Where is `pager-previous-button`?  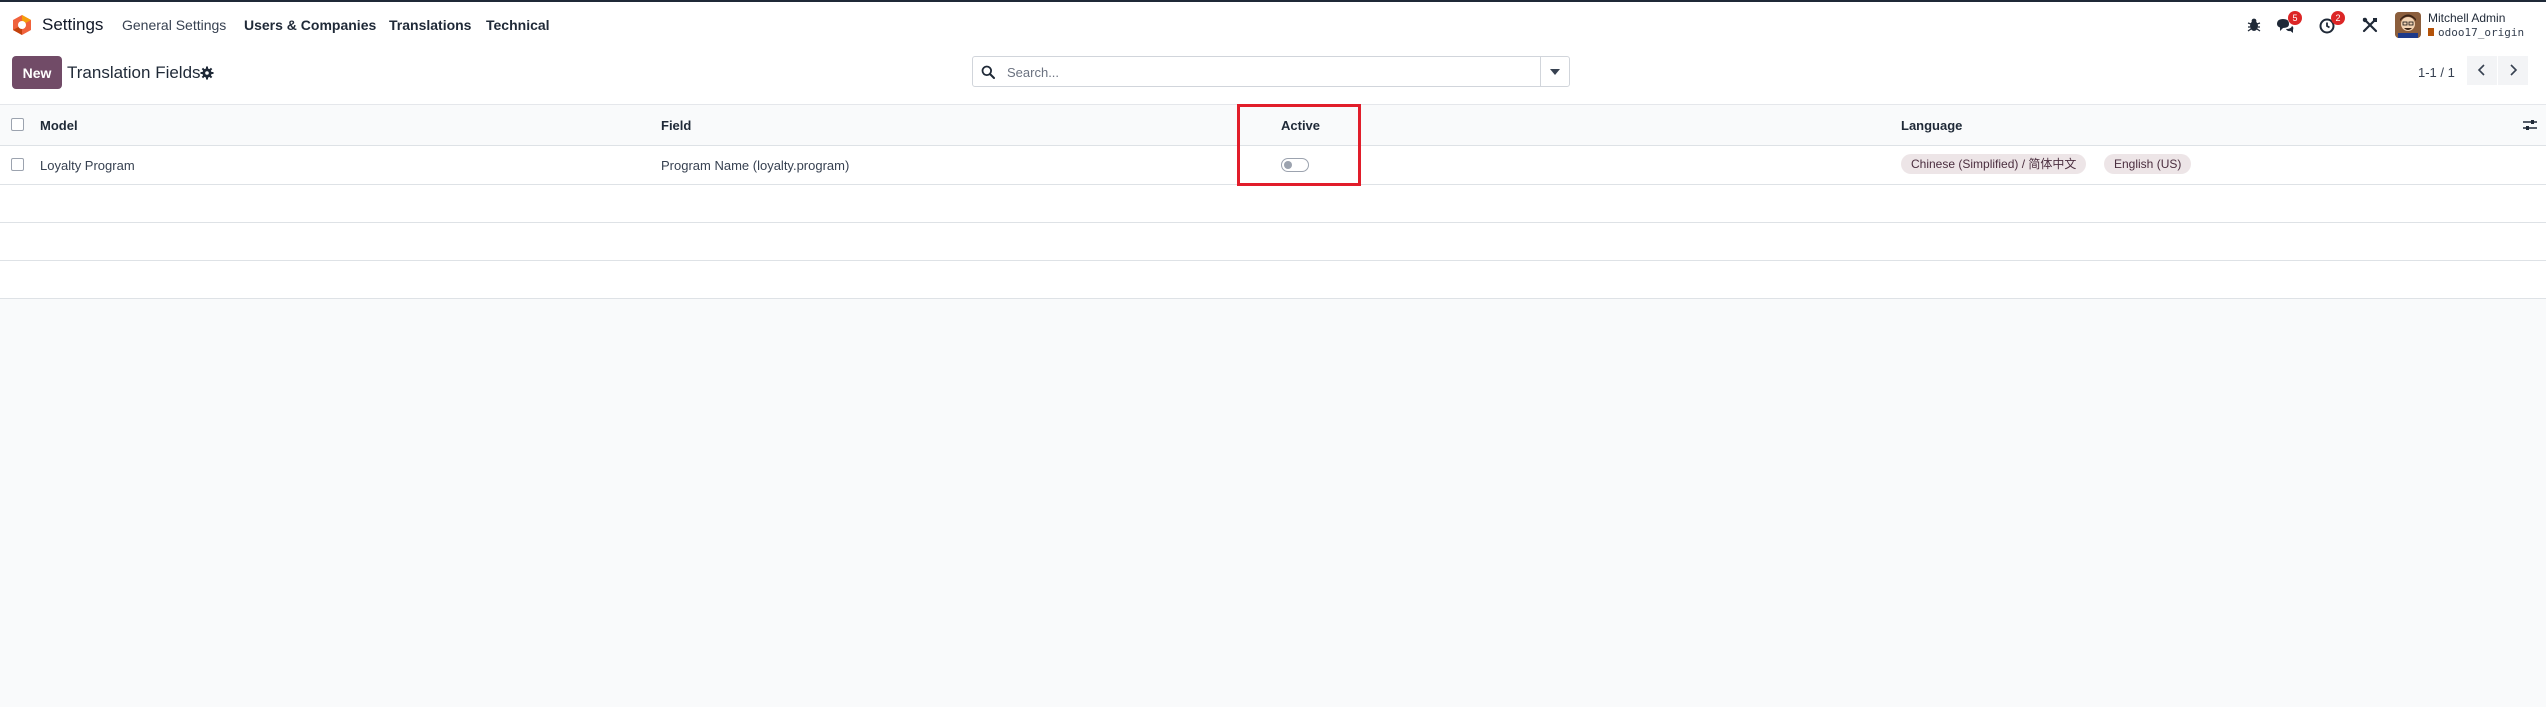 pager-previous-button is located at coordinates (2482, 70).